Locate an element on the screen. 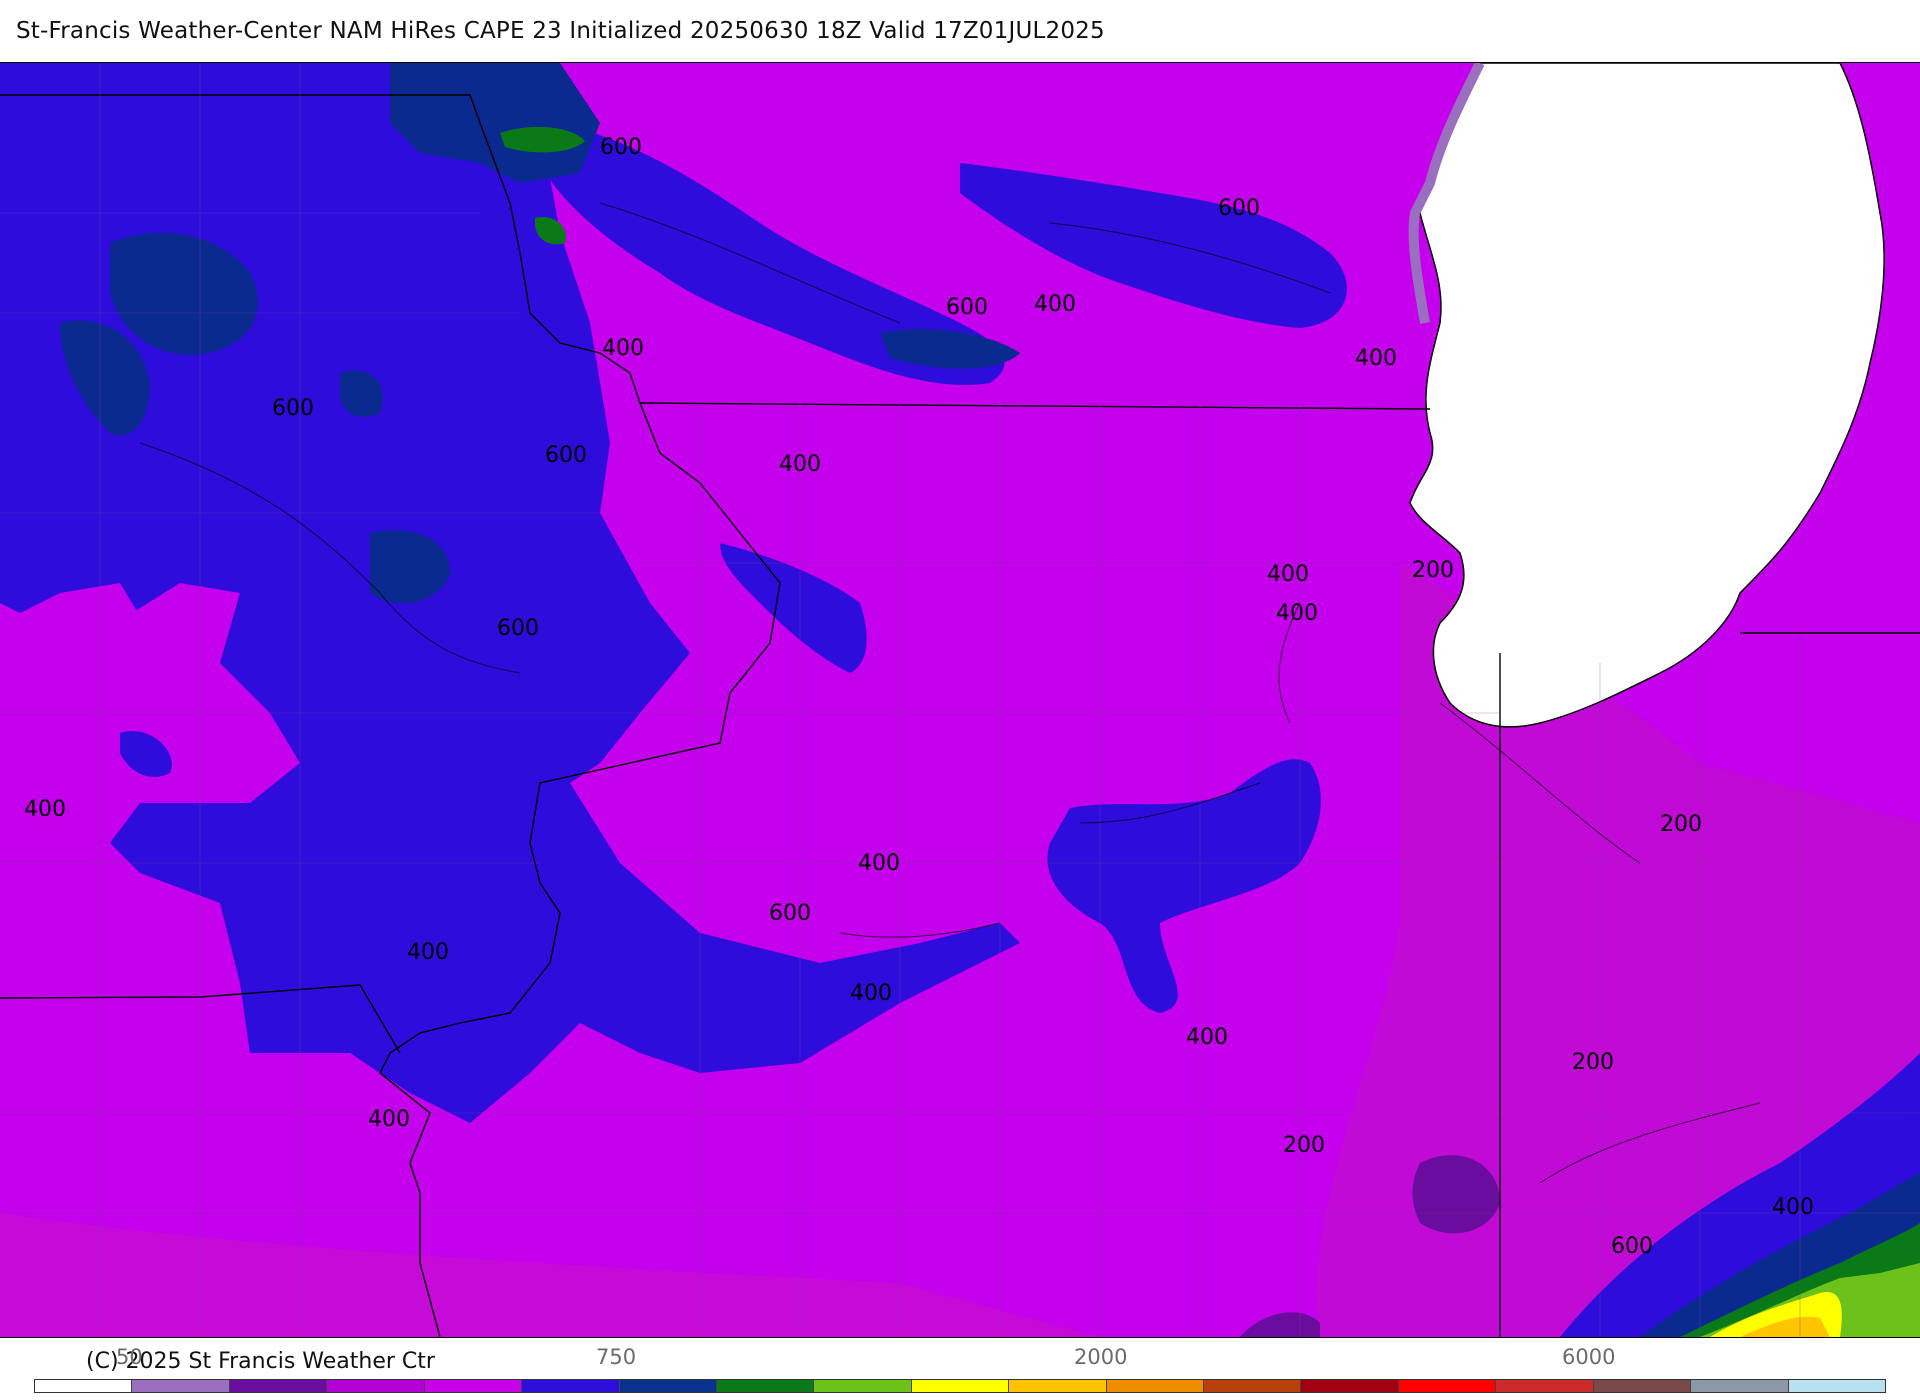 The height and width of the screenshot is (1400, 1920). cape-colorbar is located at coordinates (960, 1386).